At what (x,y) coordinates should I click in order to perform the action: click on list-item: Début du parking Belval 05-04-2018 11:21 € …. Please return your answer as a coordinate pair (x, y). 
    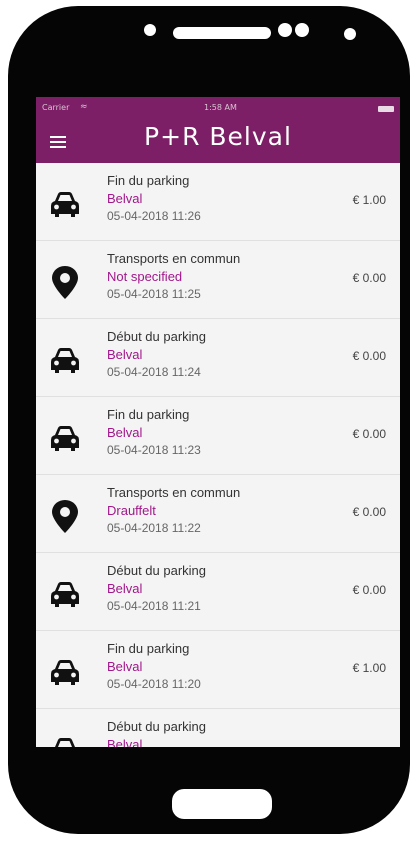
    Looking at the image, I should click on (218, 592).